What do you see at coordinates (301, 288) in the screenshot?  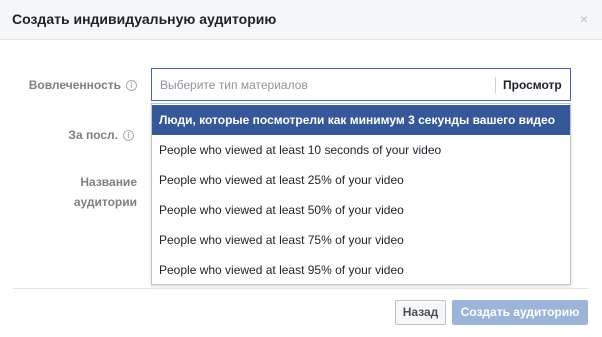 I see `footer-divider` at bounding box center [301, 288].